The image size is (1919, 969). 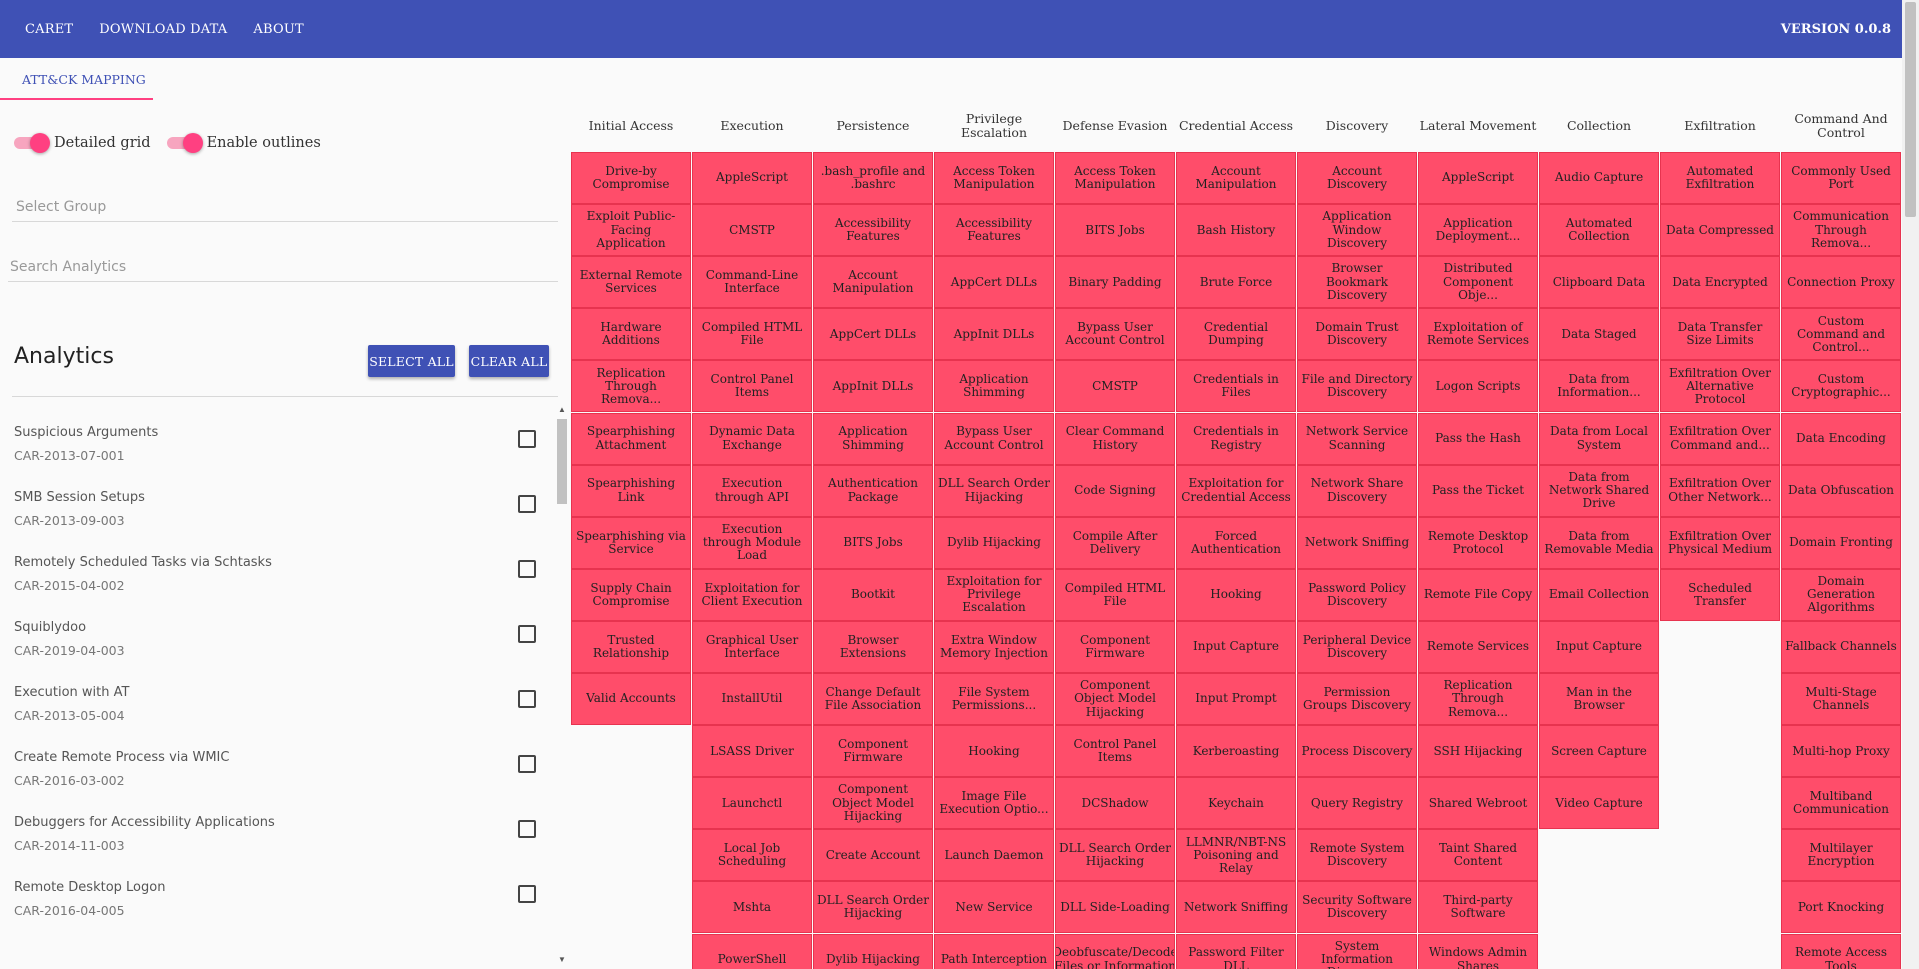 What do you see at coordinates (1478, 438) in the screenshot?
I see `technique-cell: Pass the Hash` at bounding box center [1478, 438].